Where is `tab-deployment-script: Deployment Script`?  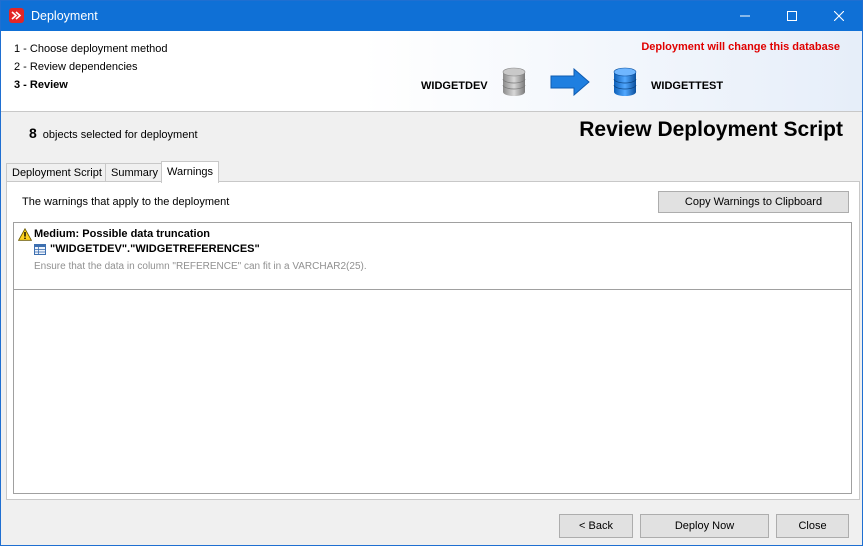 tab-deployment-script: Deployment Script is located at coordinates (57, 172).